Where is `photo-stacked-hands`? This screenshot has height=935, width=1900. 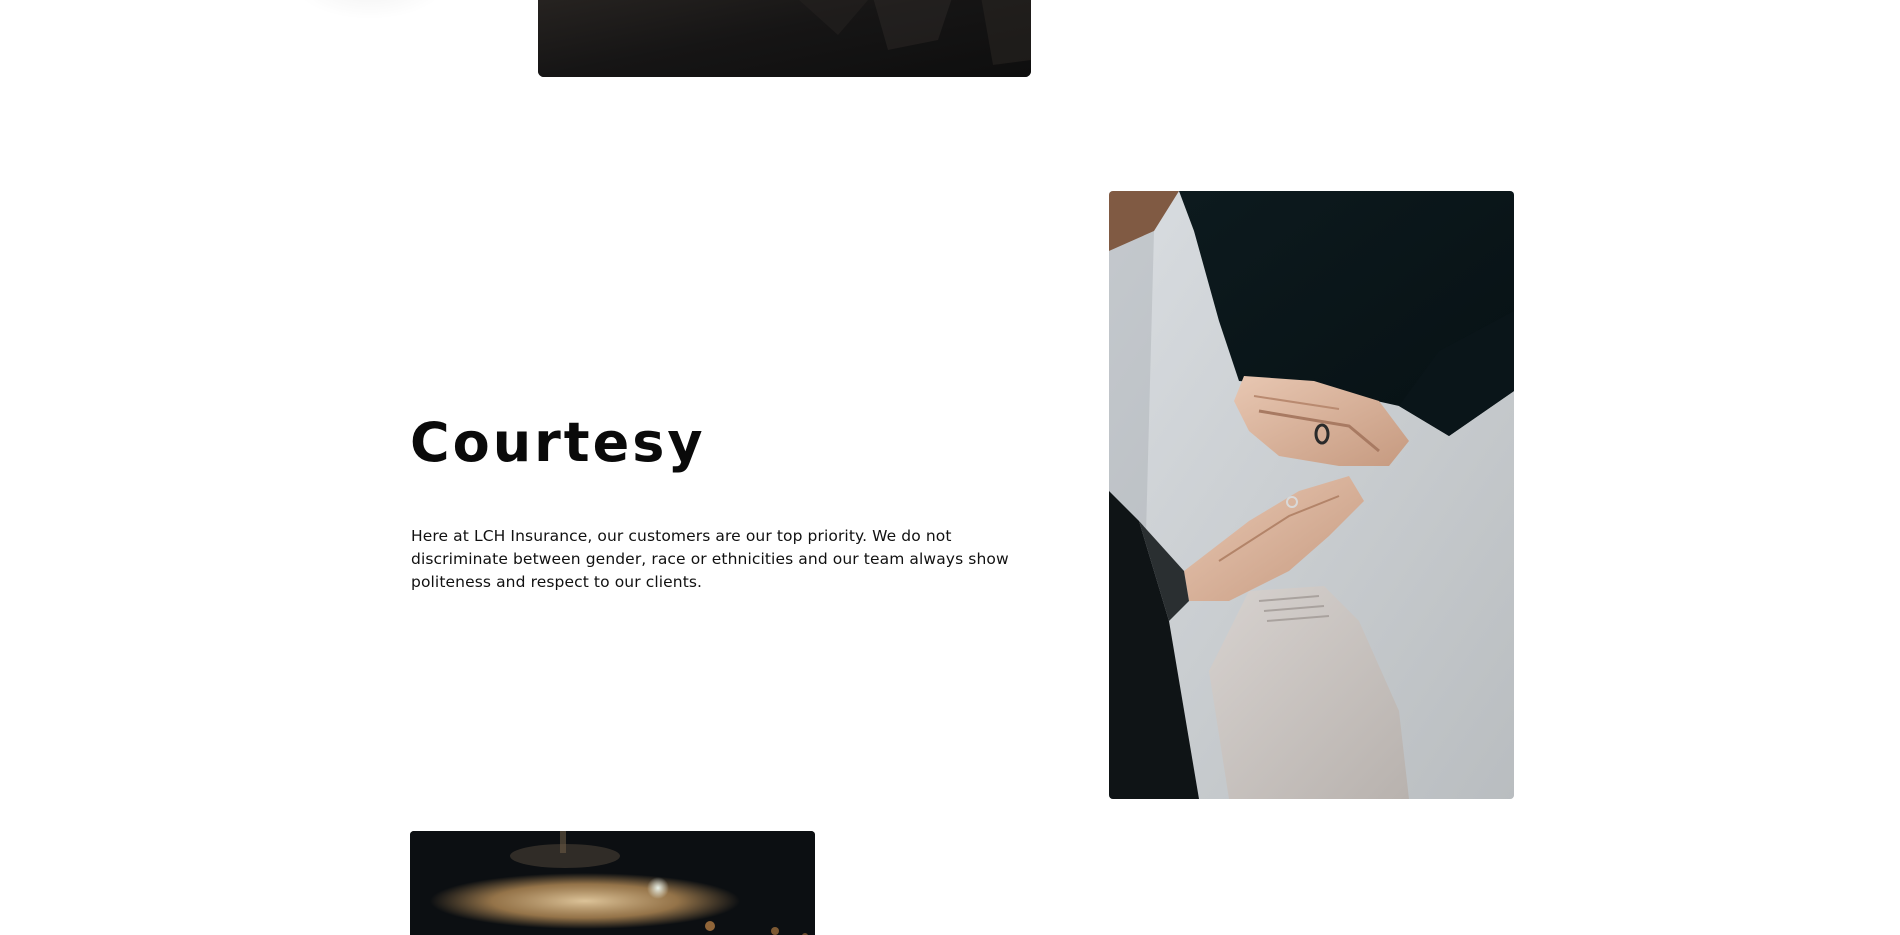
photo-stacked-hands is located at coordinates (1311, 495).